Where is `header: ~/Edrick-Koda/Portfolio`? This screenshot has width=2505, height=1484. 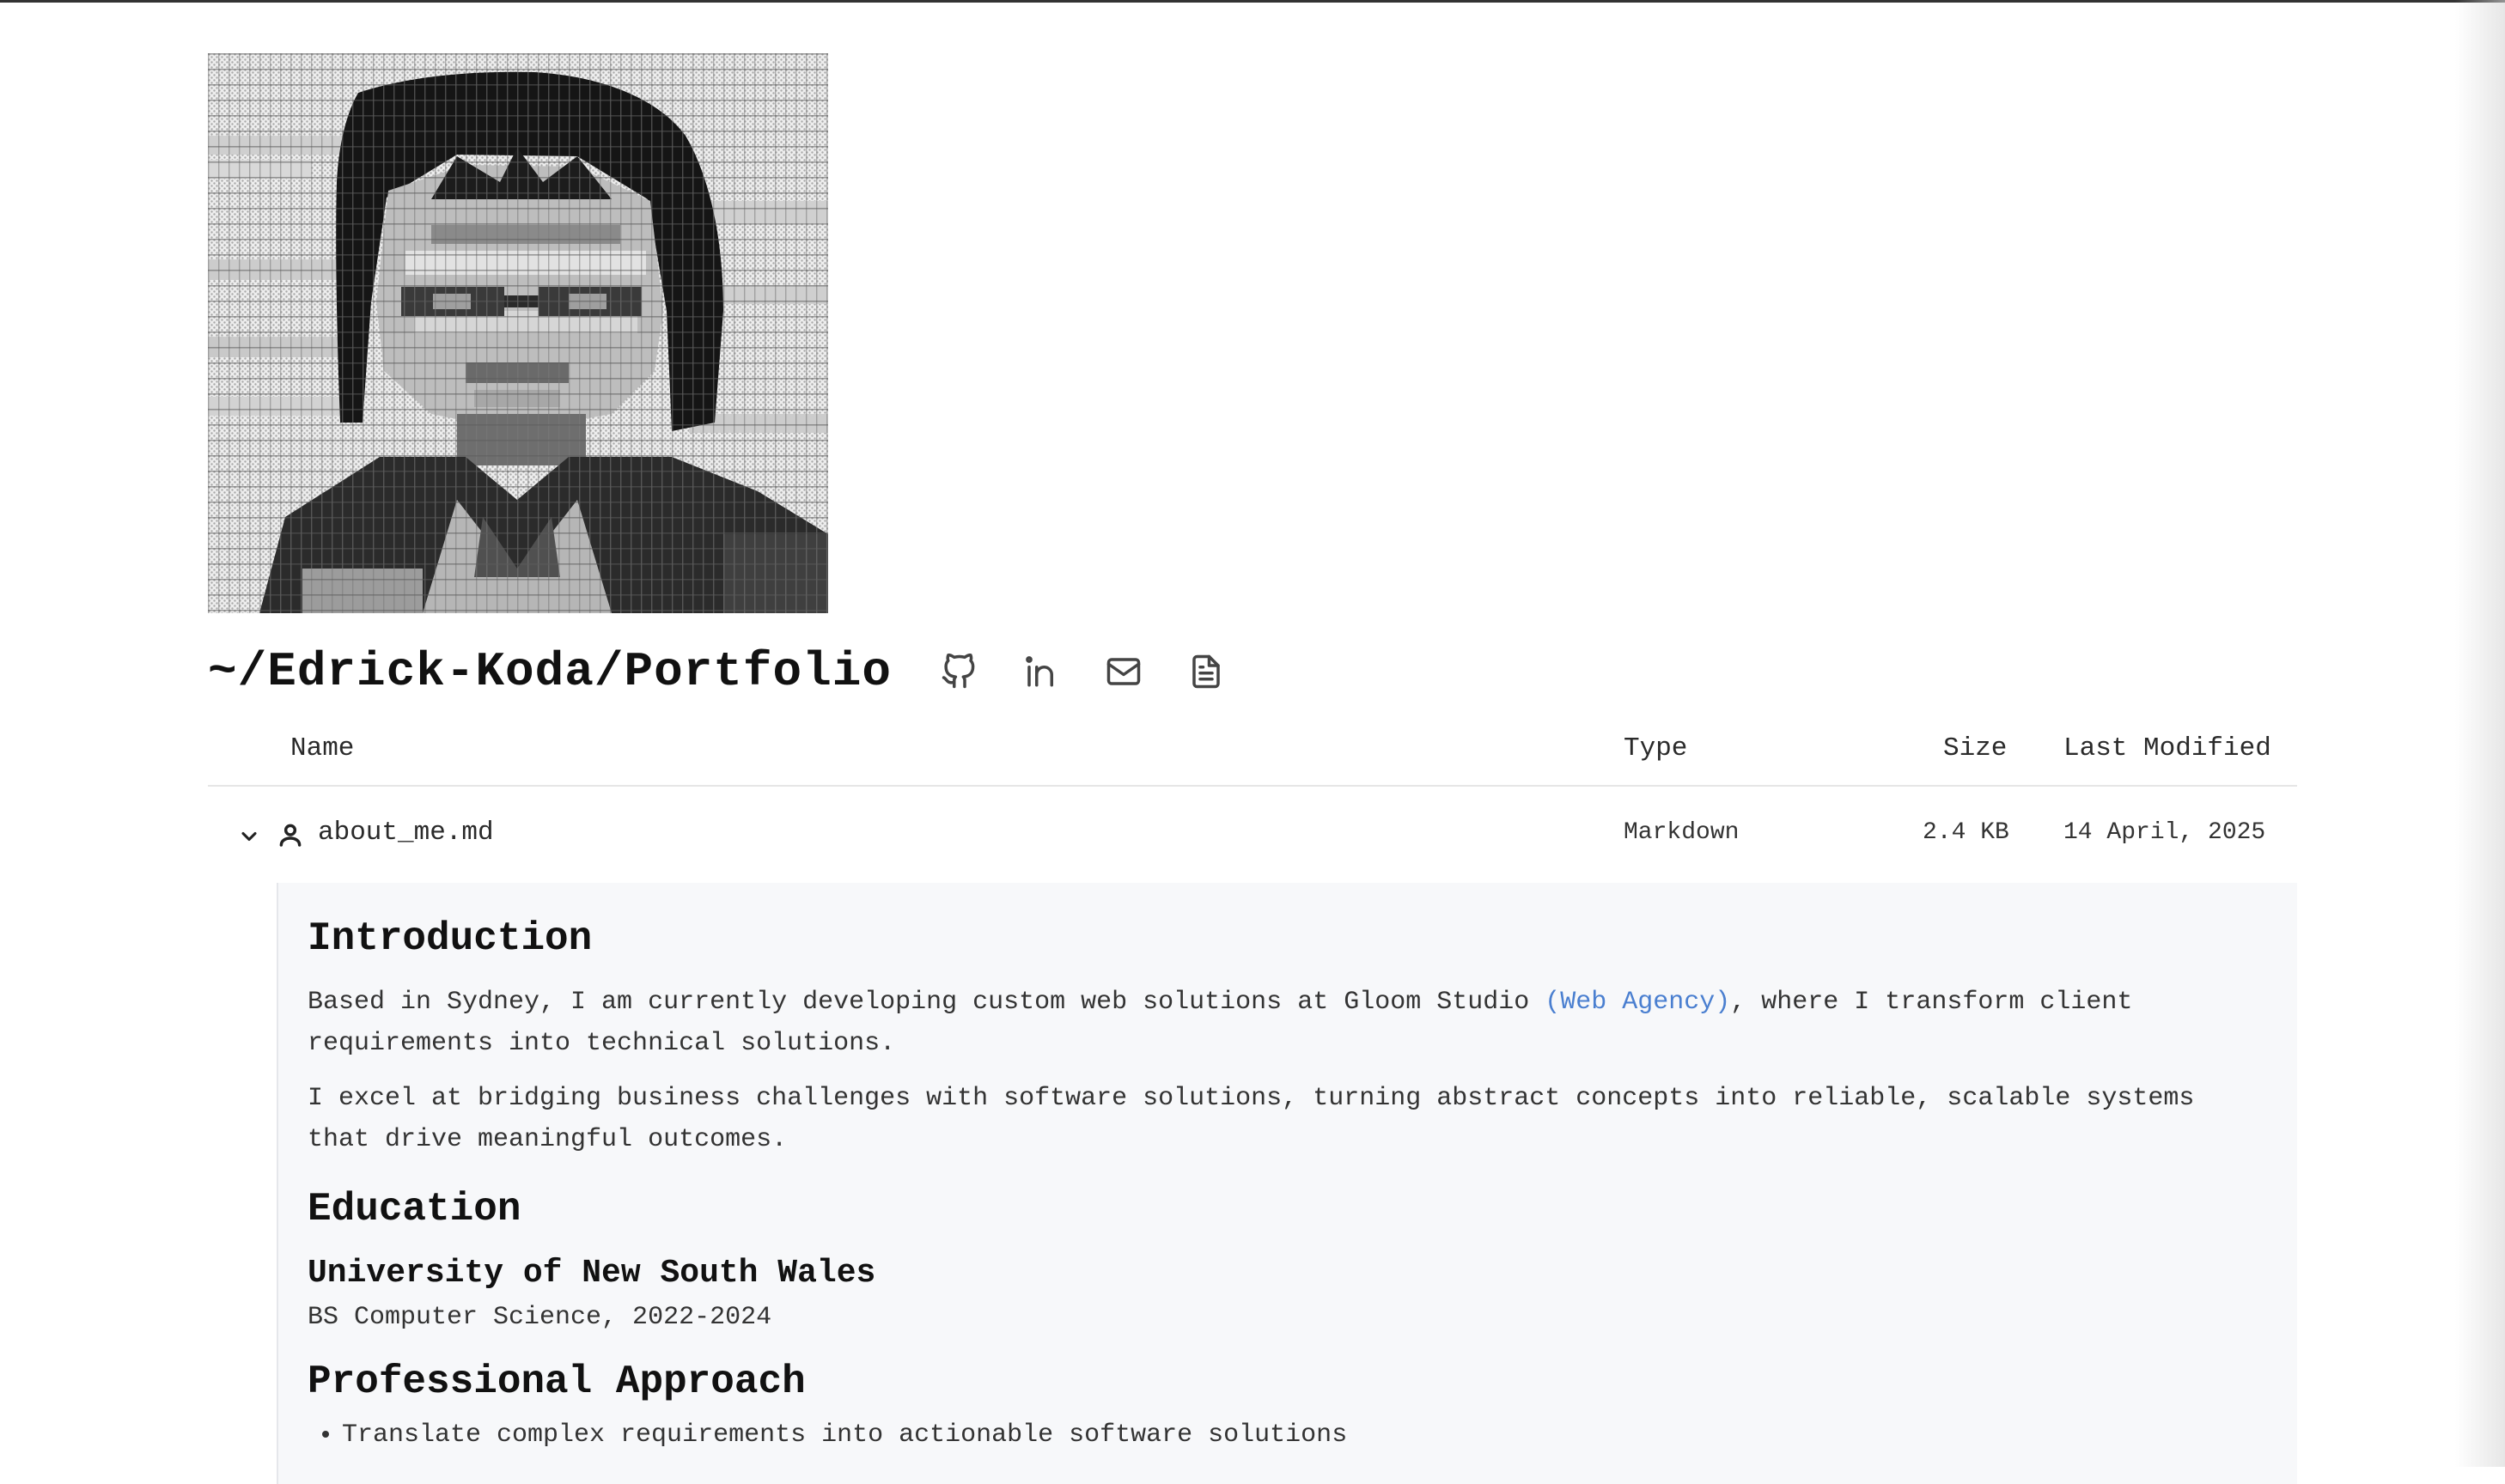
header: ~/Edrick-Koda/Portfolio is located at coordinates (737, 671).